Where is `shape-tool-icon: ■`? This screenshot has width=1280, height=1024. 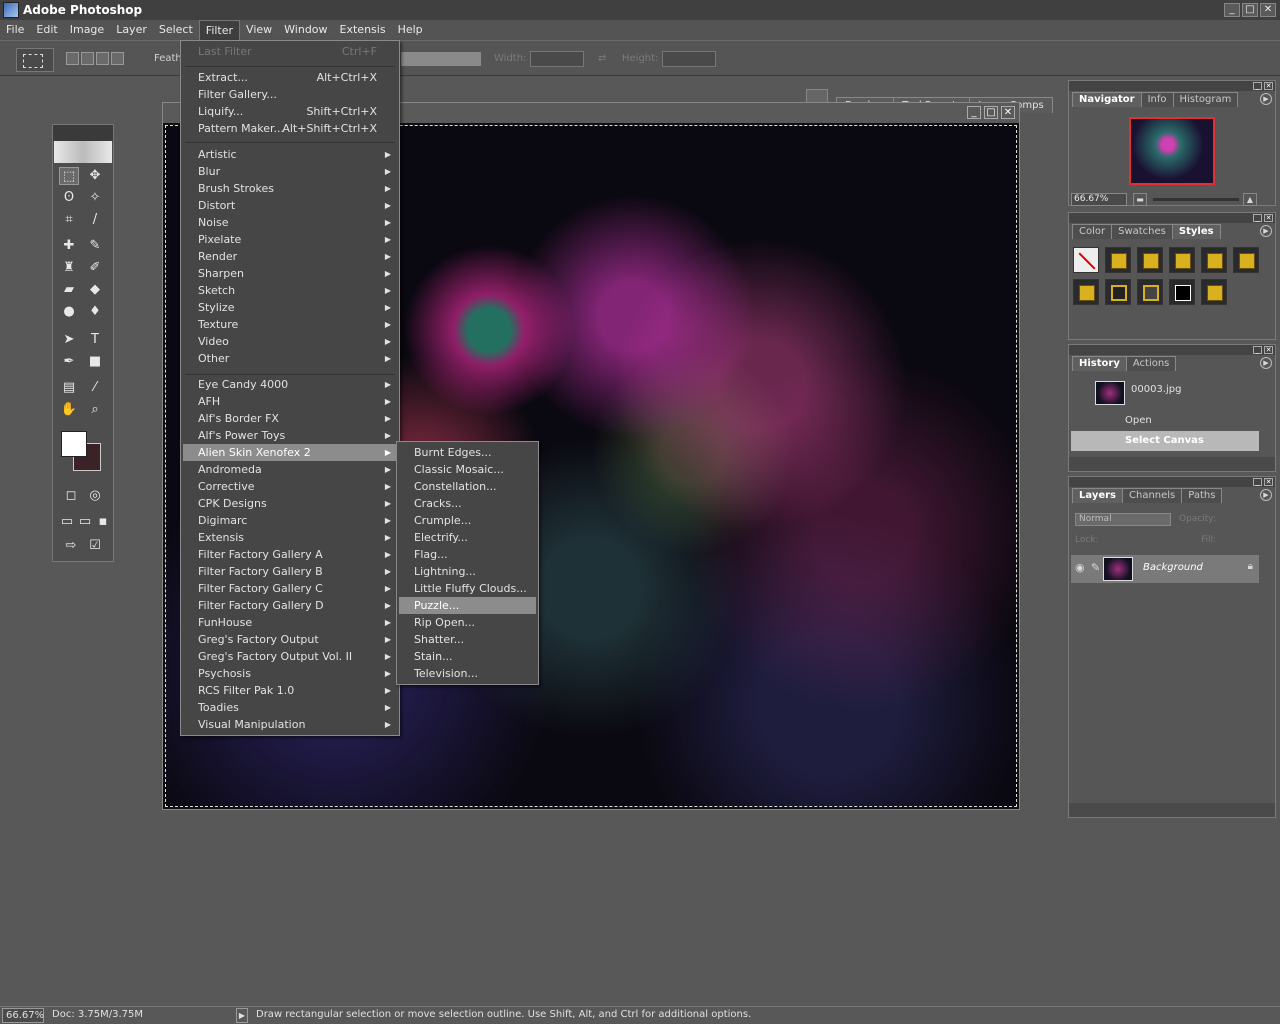
shape-tool-icon: ■ is located at coordinates (95, 362).